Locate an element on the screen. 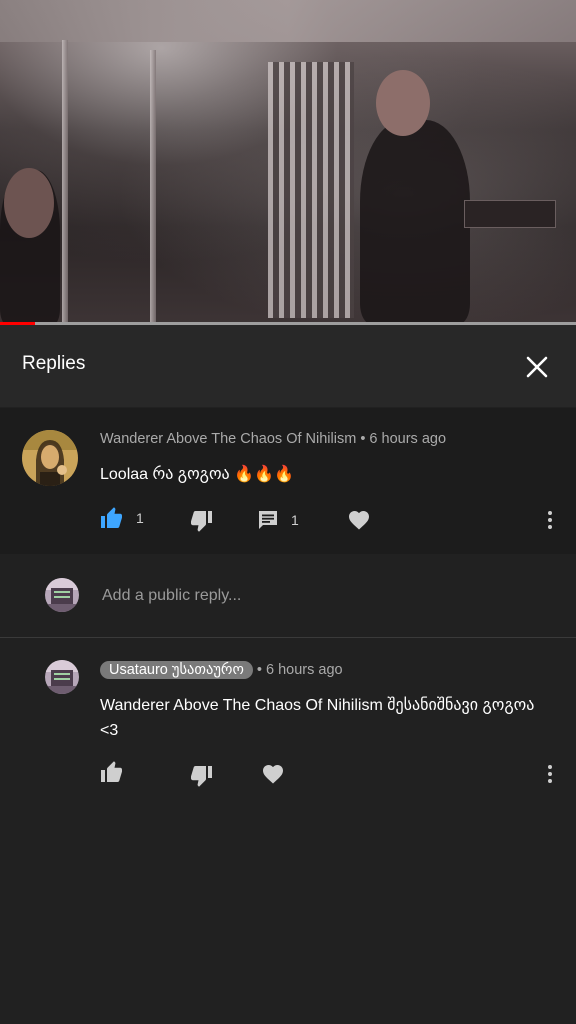  reply-count-button: 1 is located at coordinates (278, 520).